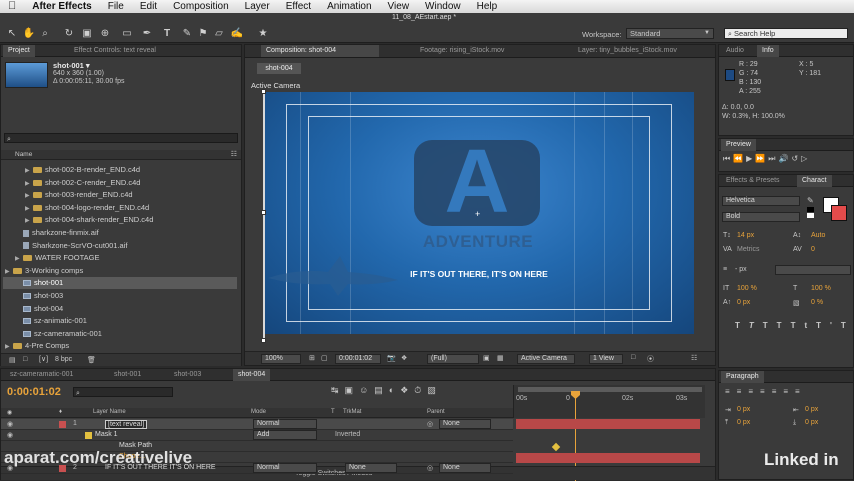 This screenshot has height=481, width=854. What do you see at coordinates (45, 34) in the screenshot?
I see `zoom-tool-icon: ⌕` at bounding box center [45, 34].